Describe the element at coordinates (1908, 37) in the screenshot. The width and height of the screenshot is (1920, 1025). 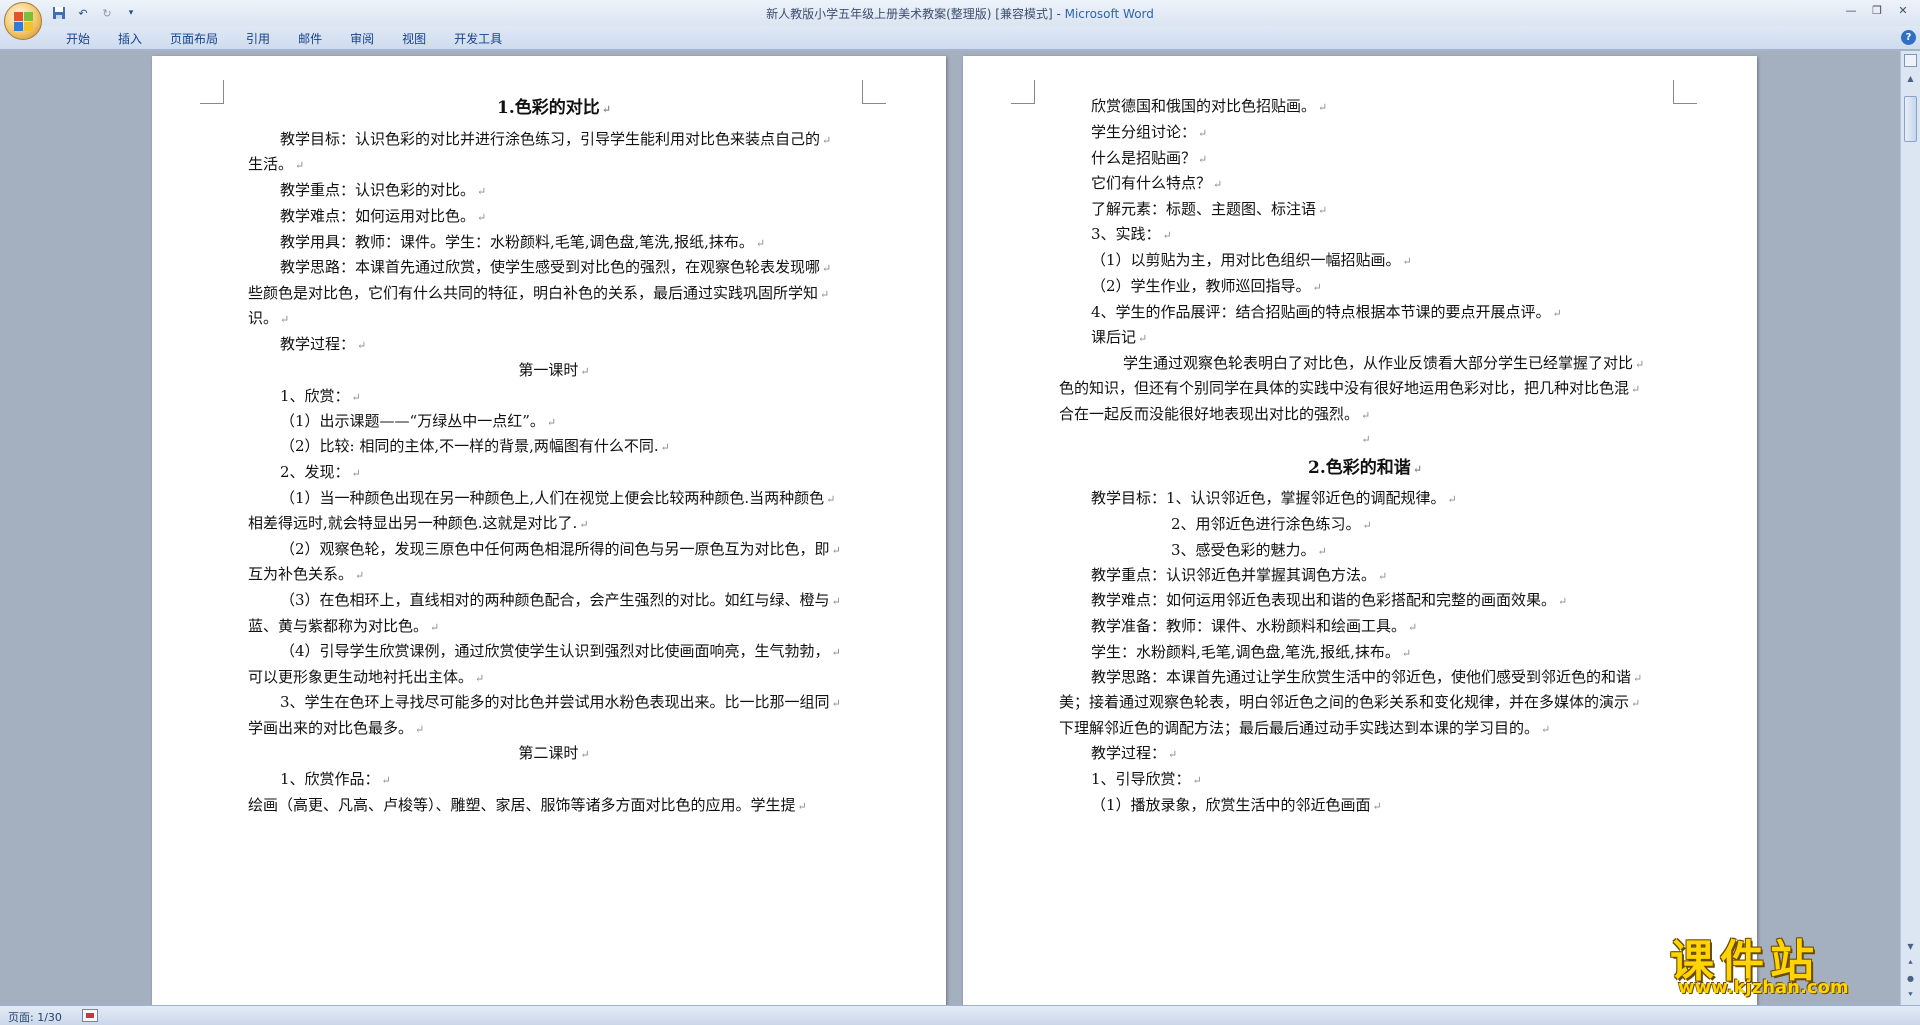
I see `help-icon: ?` at that location.